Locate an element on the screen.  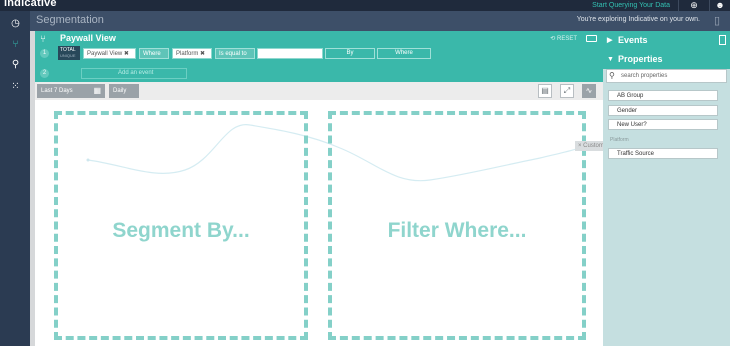
metric-sublabel: UNIQUE is located at coordinates (68, 55).